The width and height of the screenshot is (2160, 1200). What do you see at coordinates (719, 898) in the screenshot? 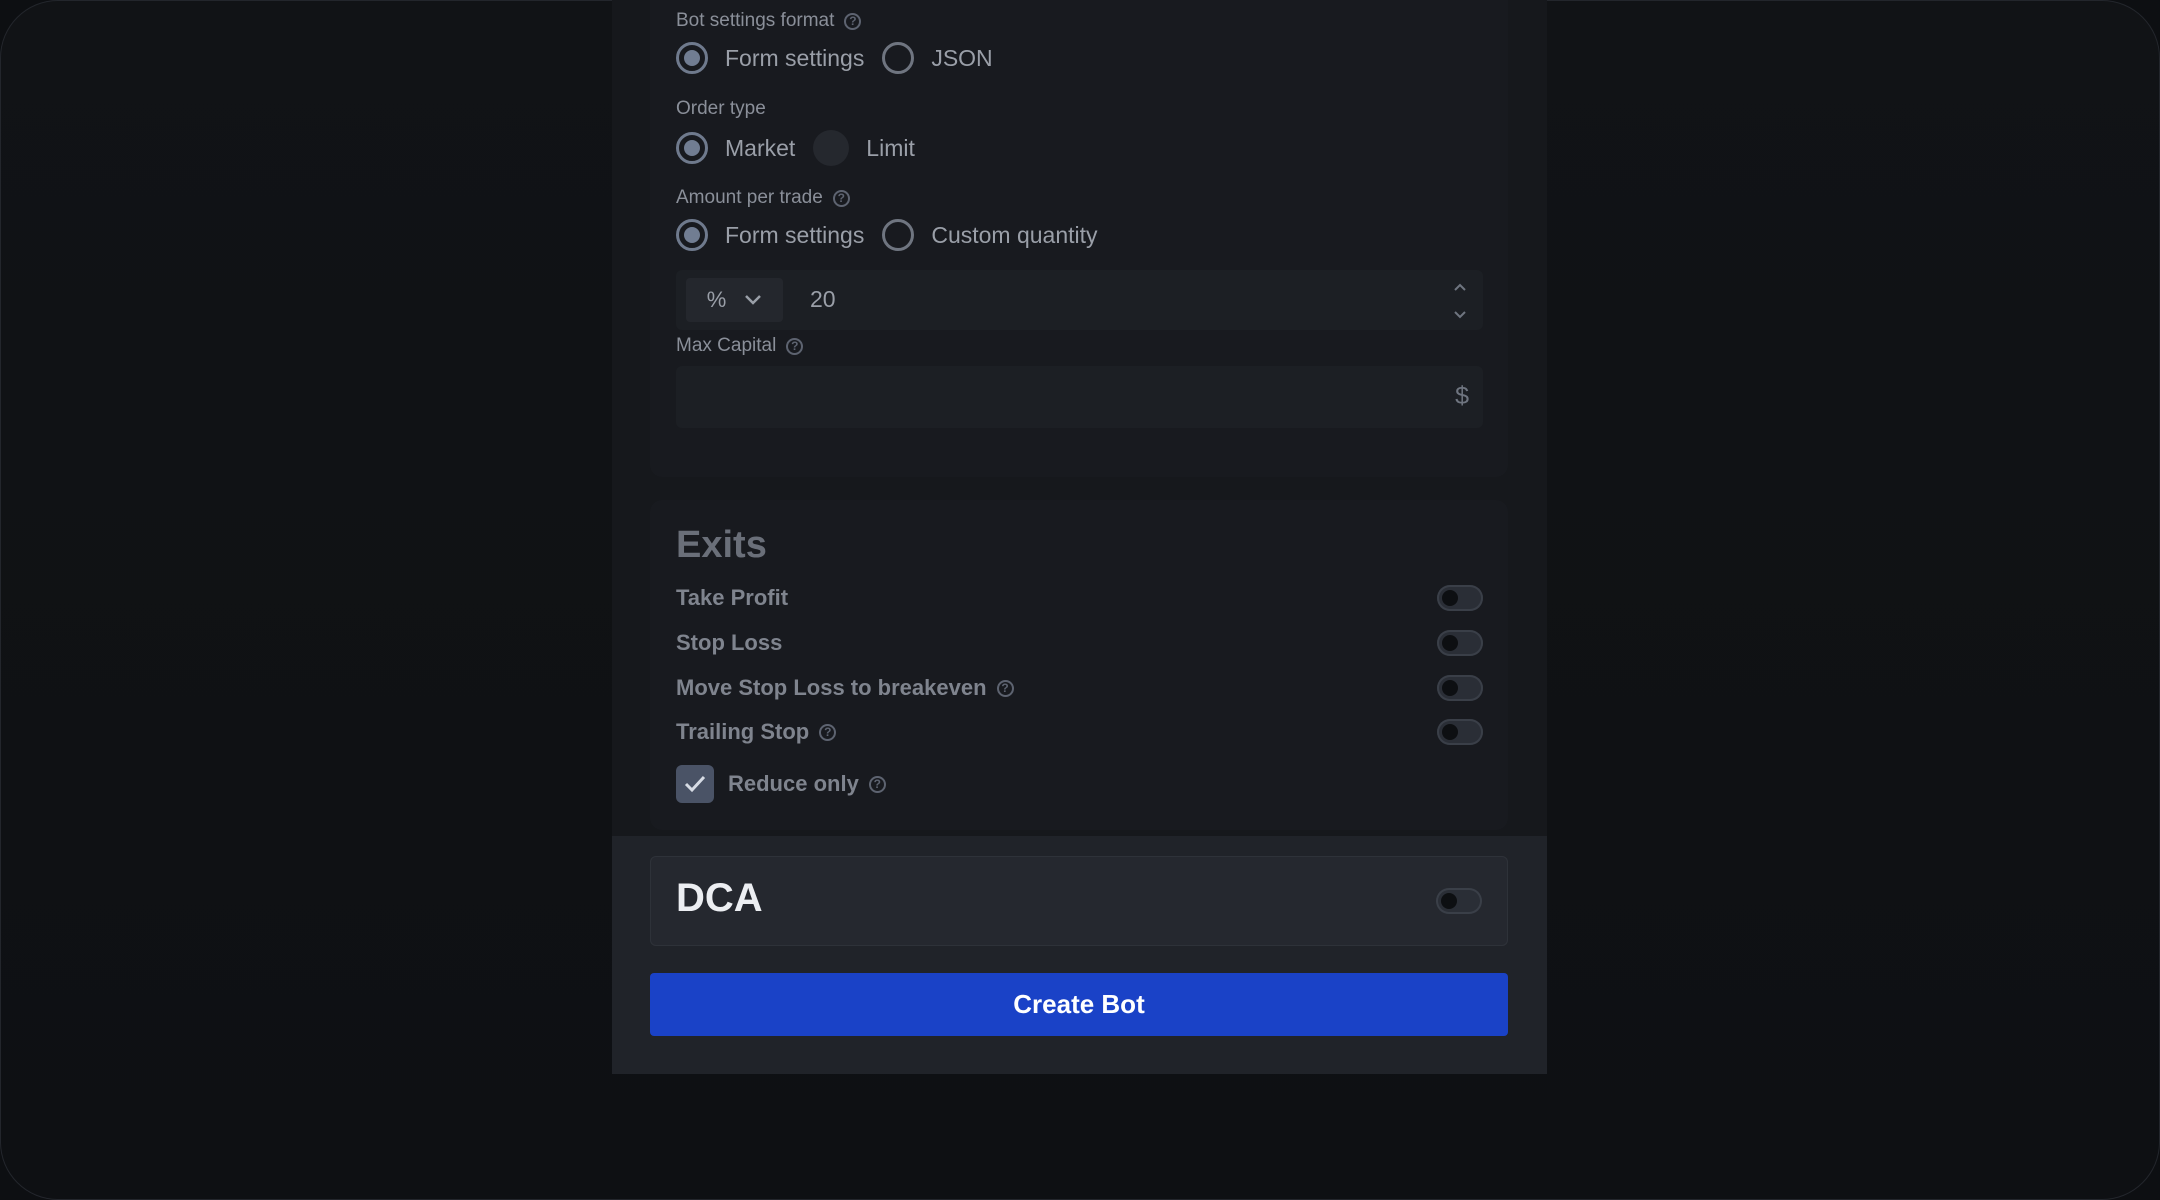
I see `dca-title: DCA` at bounding box center [719, 898].